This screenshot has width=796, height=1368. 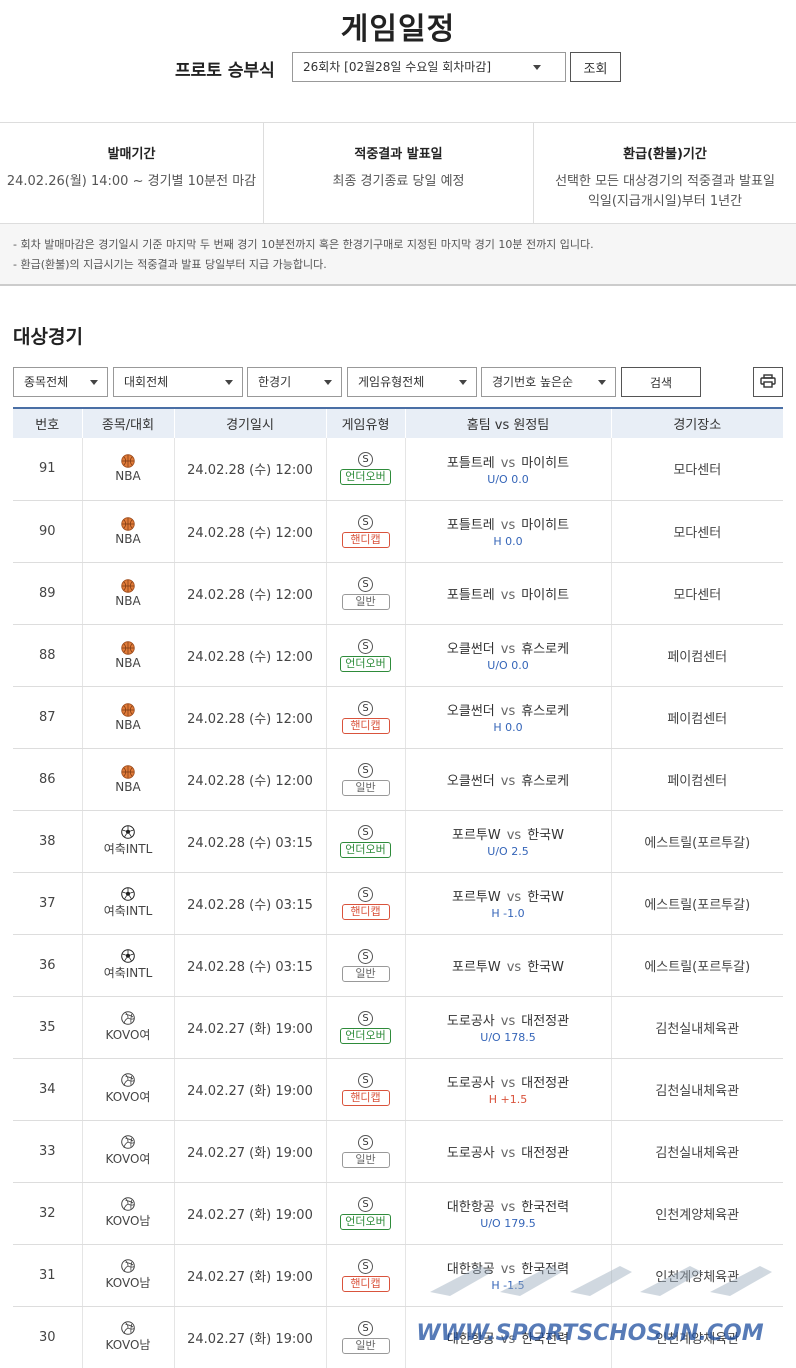 I want to click on handicap-value: H 0.0, so click(x=508, y=727).